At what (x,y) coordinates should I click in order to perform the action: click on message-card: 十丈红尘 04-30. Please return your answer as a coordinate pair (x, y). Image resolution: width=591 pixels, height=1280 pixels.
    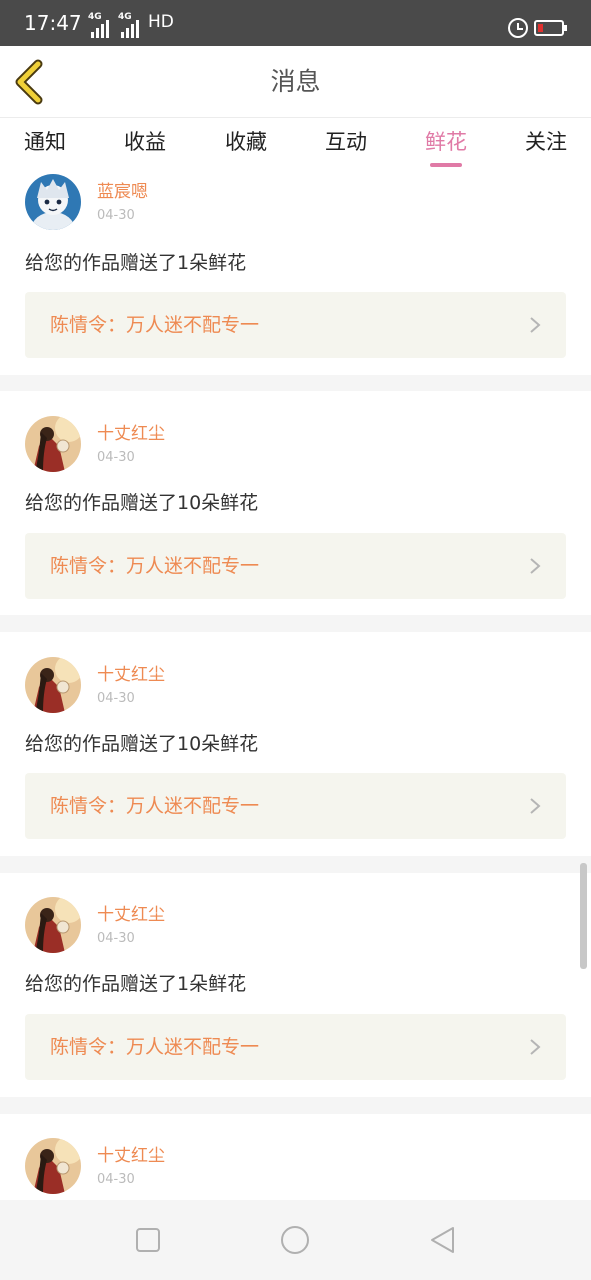
    Looking at the image, I should click on (295, 1157).